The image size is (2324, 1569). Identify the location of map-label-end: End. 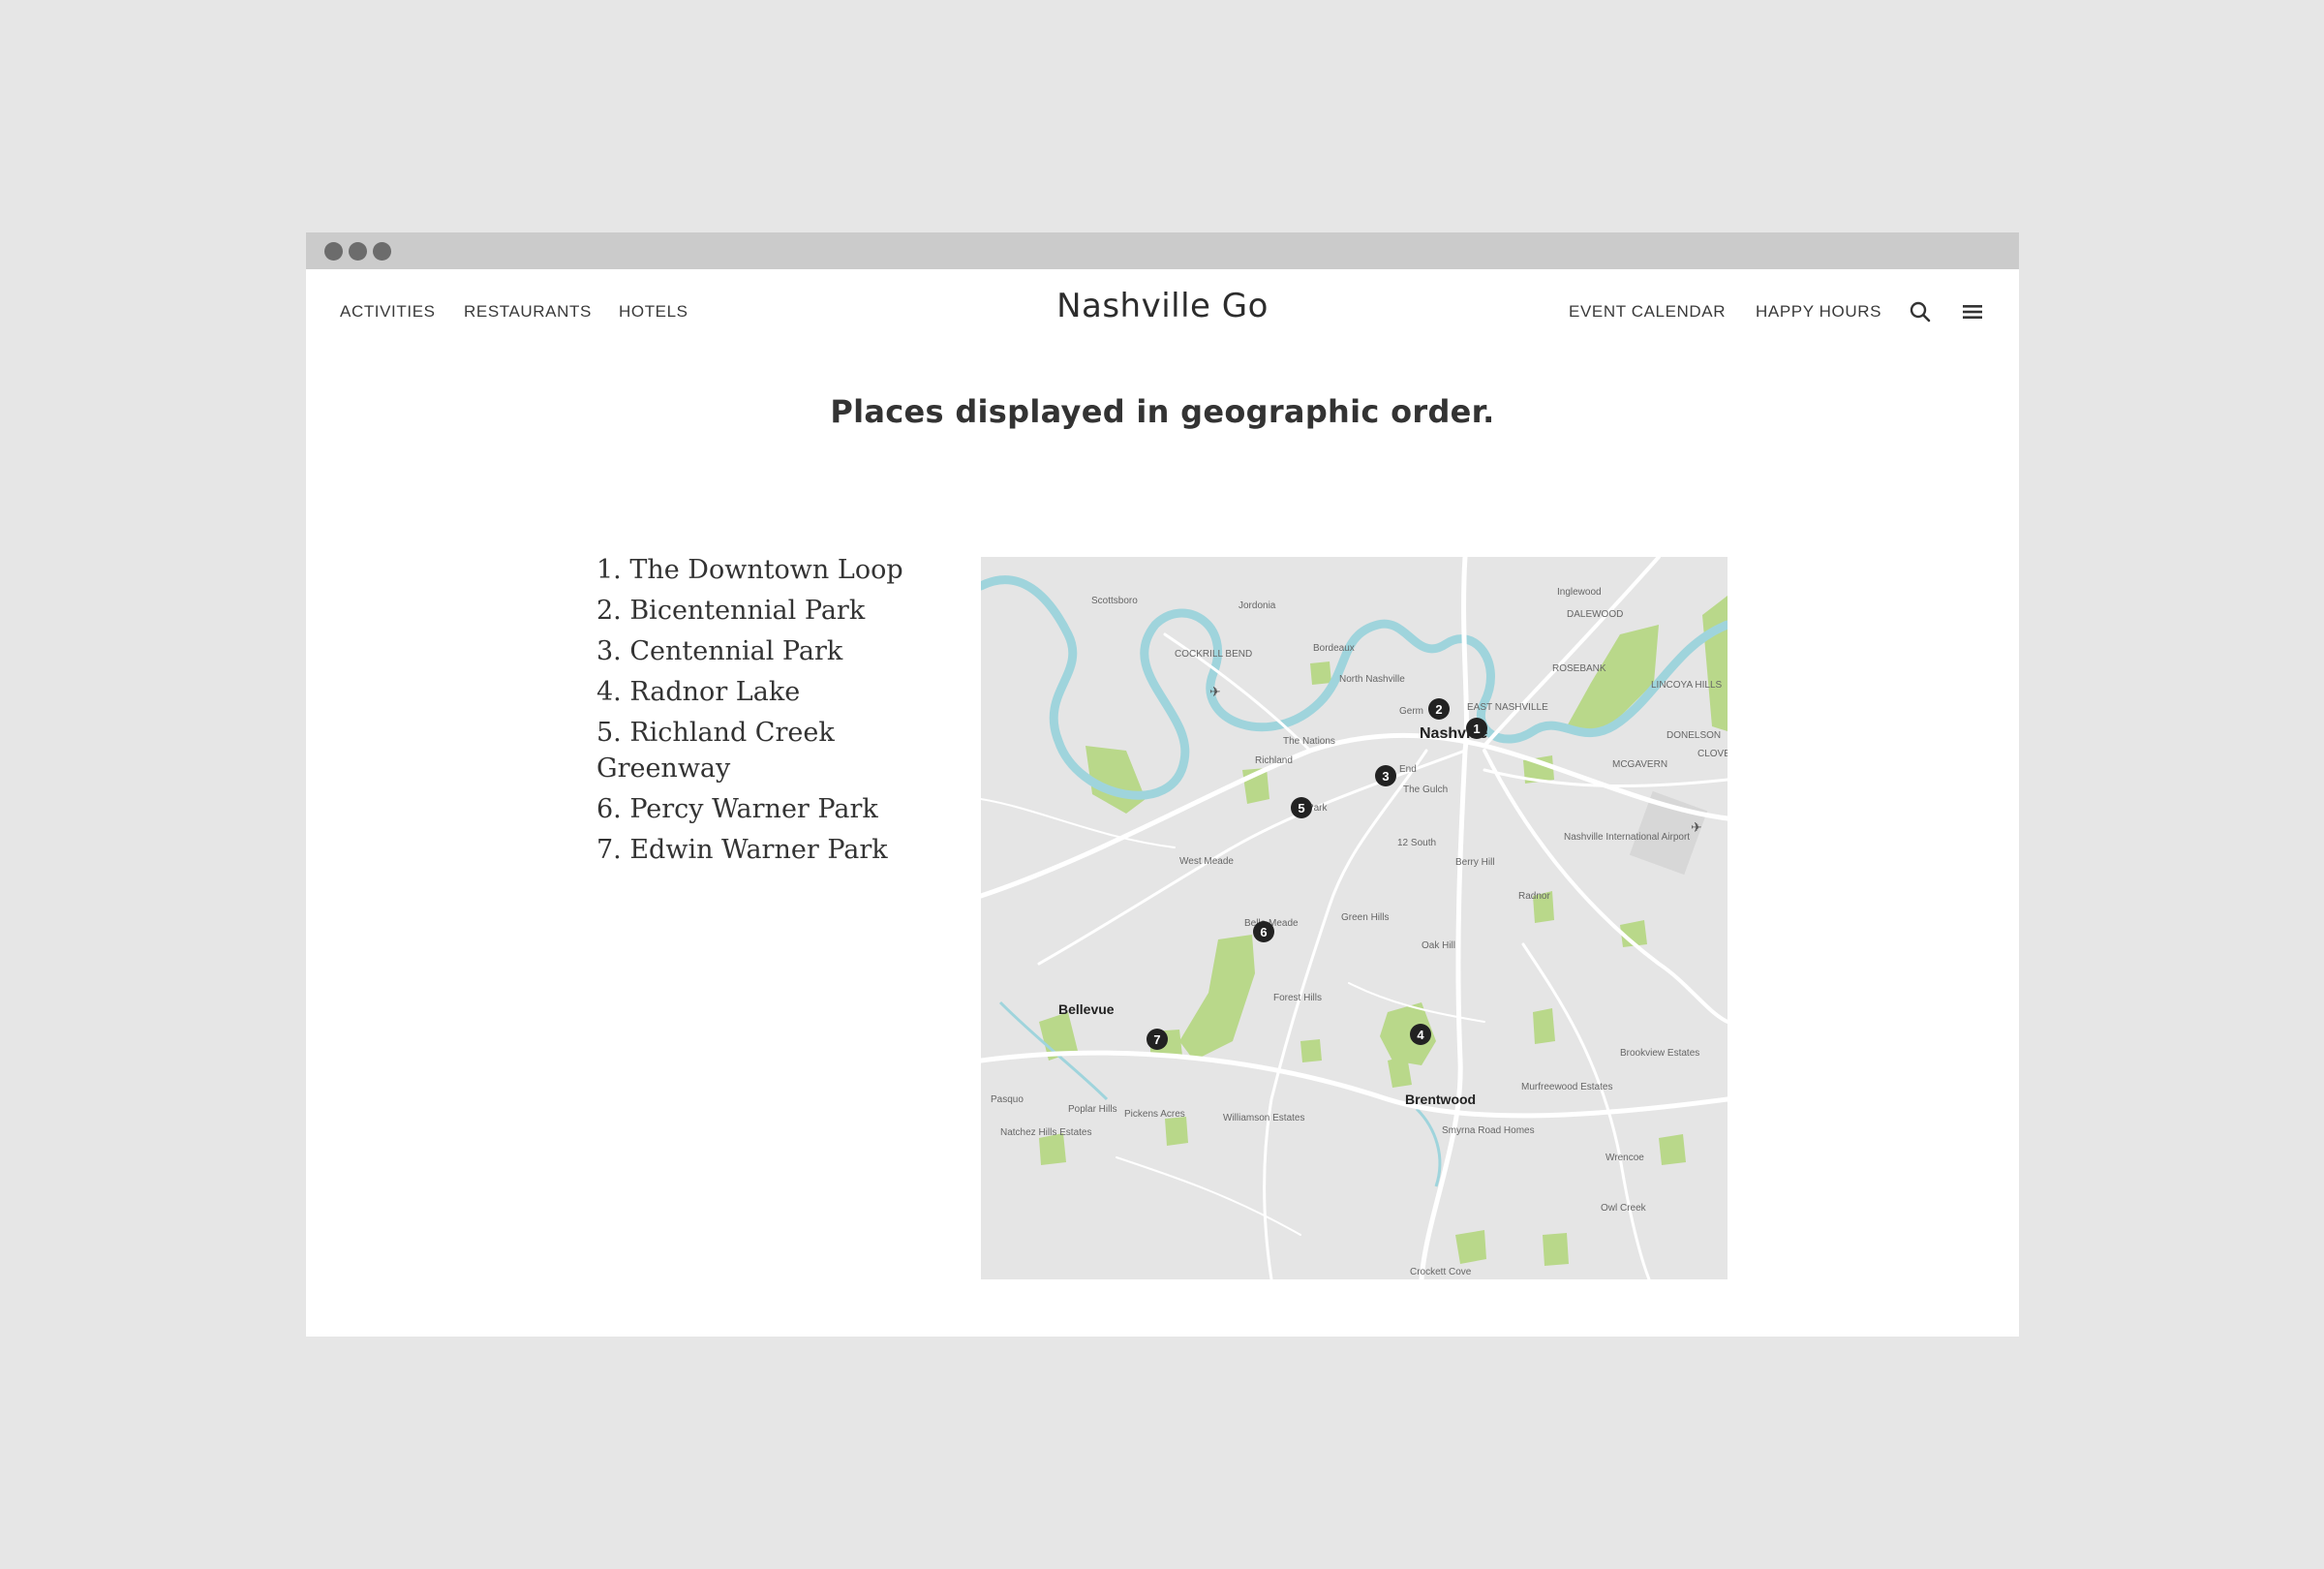
(1408, 769).